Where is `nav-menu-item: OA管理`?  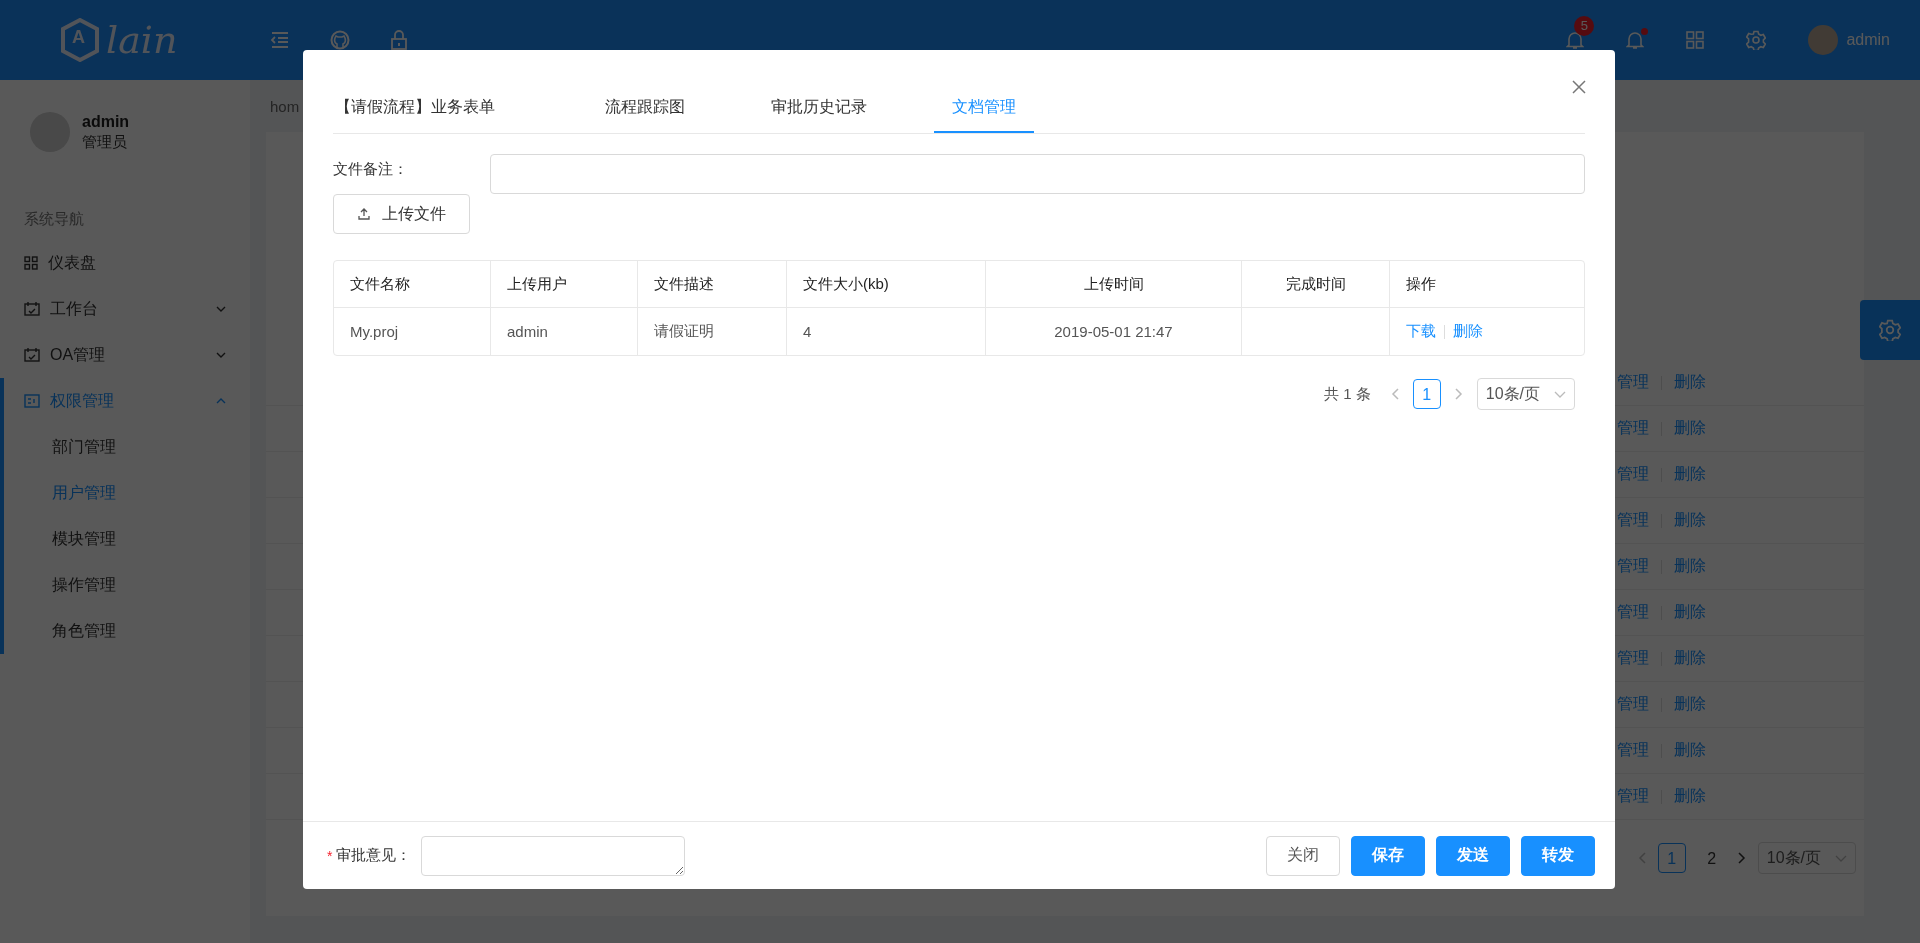 nav-menu-item: OA管理 is located at coordinates (127, 355).